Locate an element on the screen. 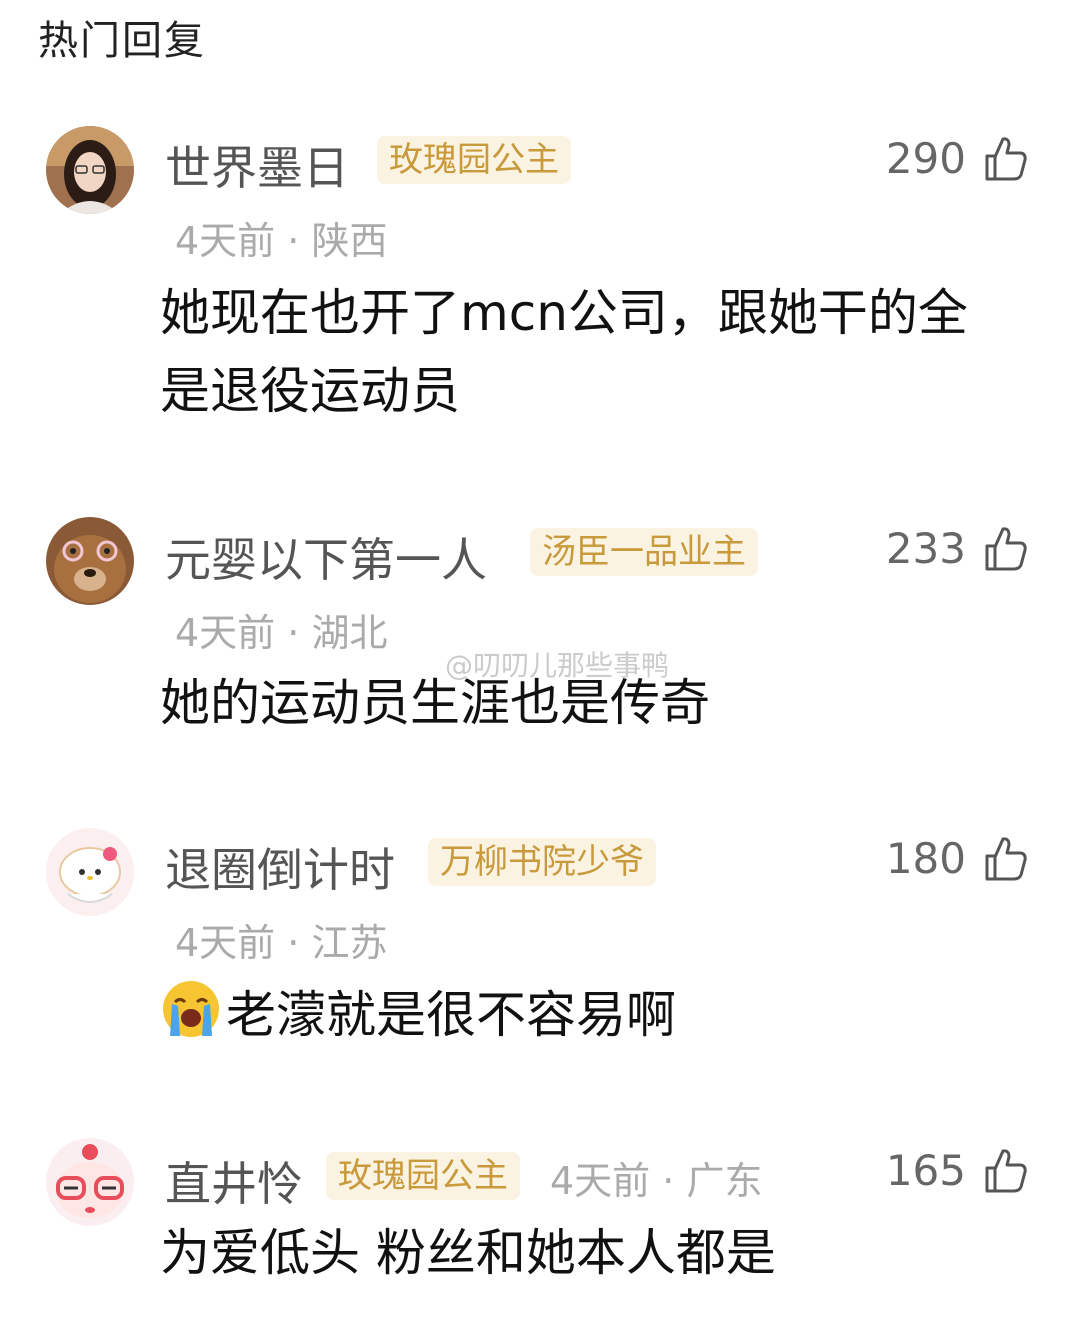  like-count: 165 is located at coordinates (925, 1170).